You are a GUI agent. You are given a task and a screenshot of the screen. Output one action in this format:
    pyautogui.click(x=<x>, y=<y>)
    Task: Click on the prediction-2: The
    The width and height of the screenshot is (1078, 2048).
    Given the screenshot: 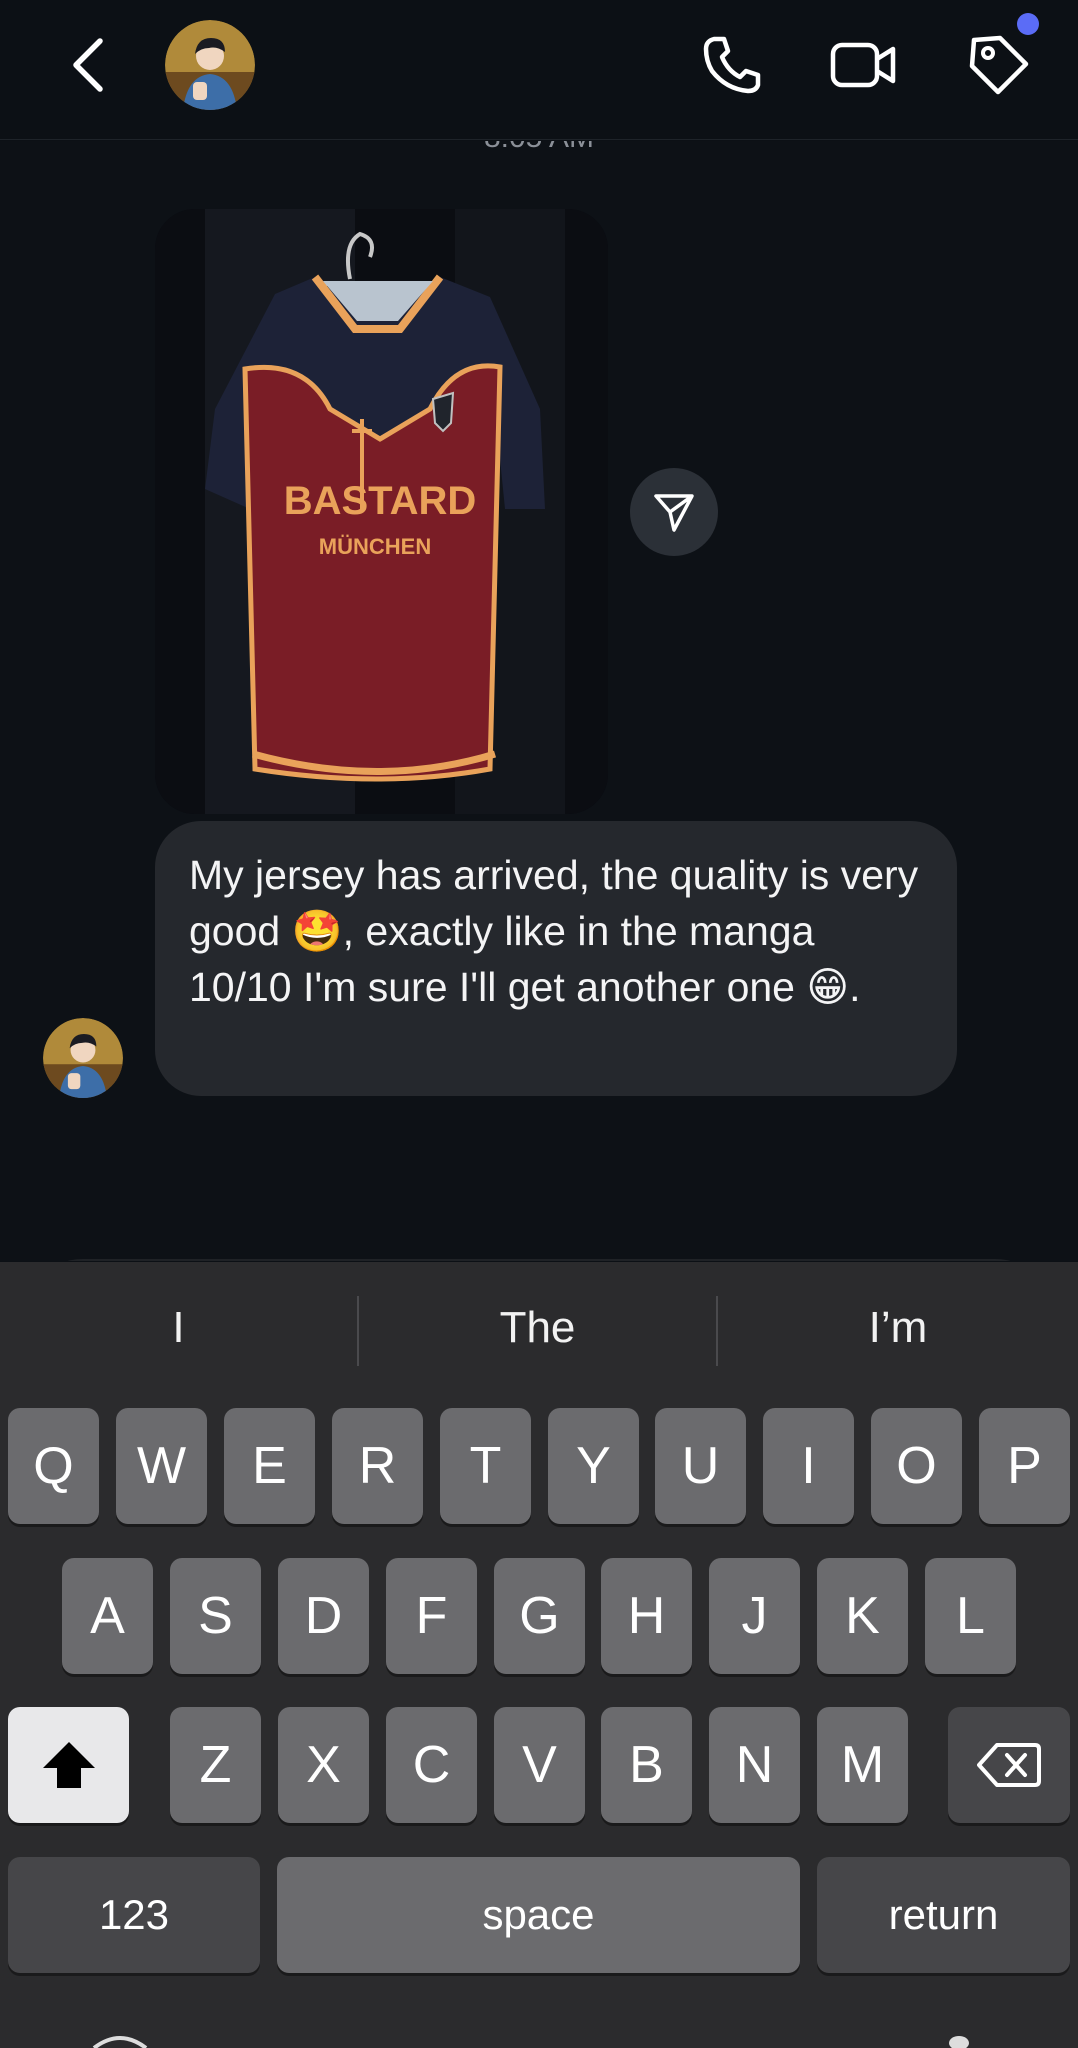 What is the action you would take?
    pyautogui.click(x=537, y=1328)
    